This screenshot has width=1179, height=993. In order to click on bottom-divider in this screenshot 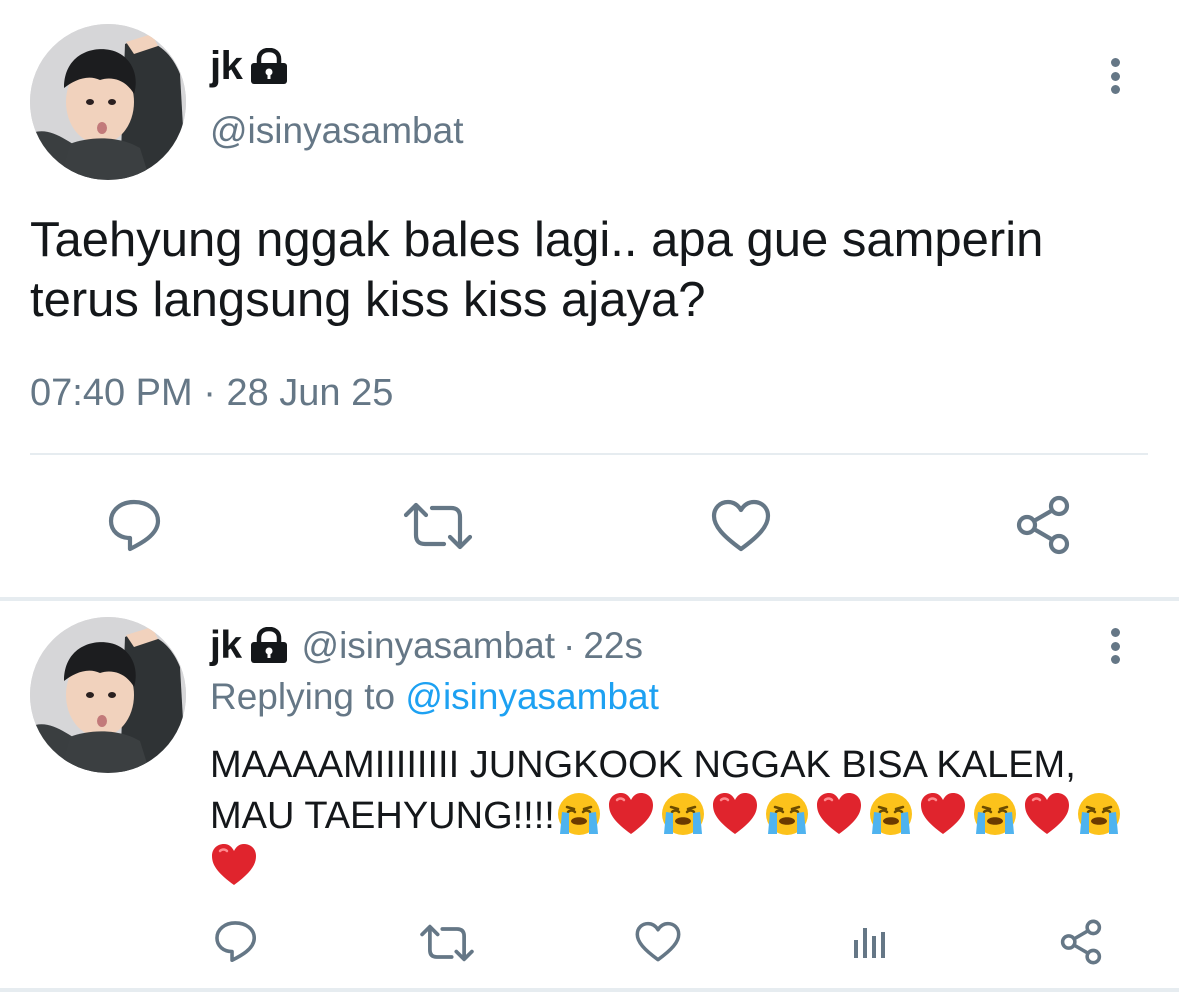, I will do `click(589, 990)`.